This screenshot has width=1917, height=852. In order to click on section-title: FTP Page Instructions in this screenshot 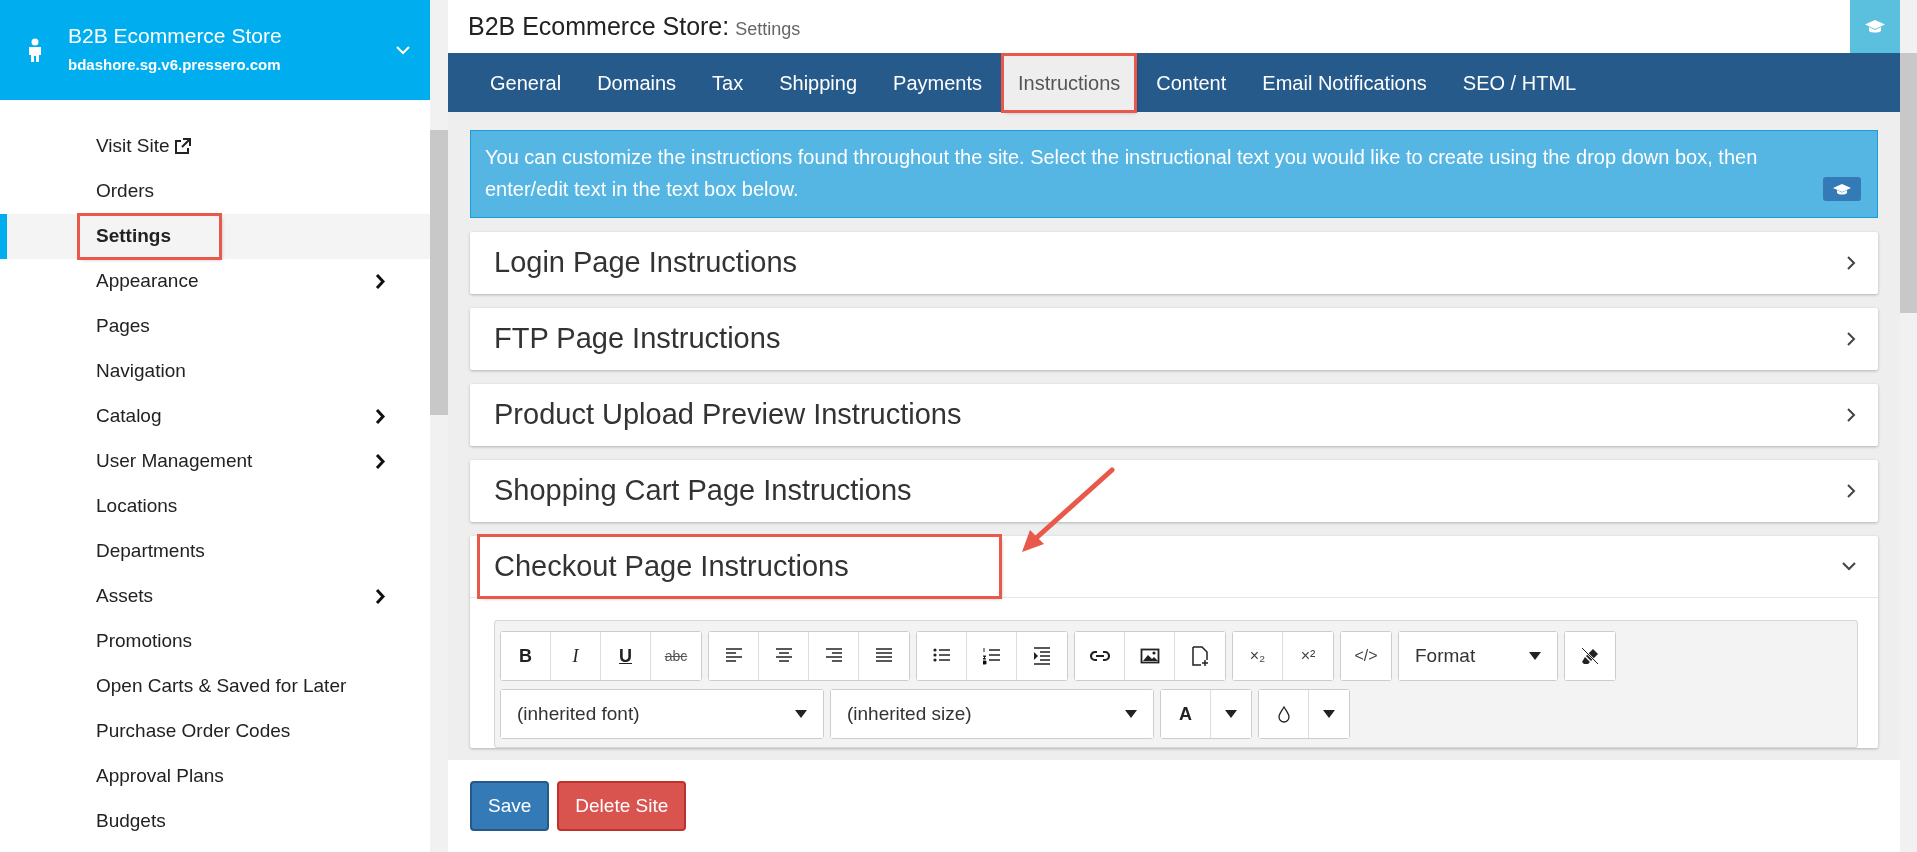, I will do `click(637, 339)`.